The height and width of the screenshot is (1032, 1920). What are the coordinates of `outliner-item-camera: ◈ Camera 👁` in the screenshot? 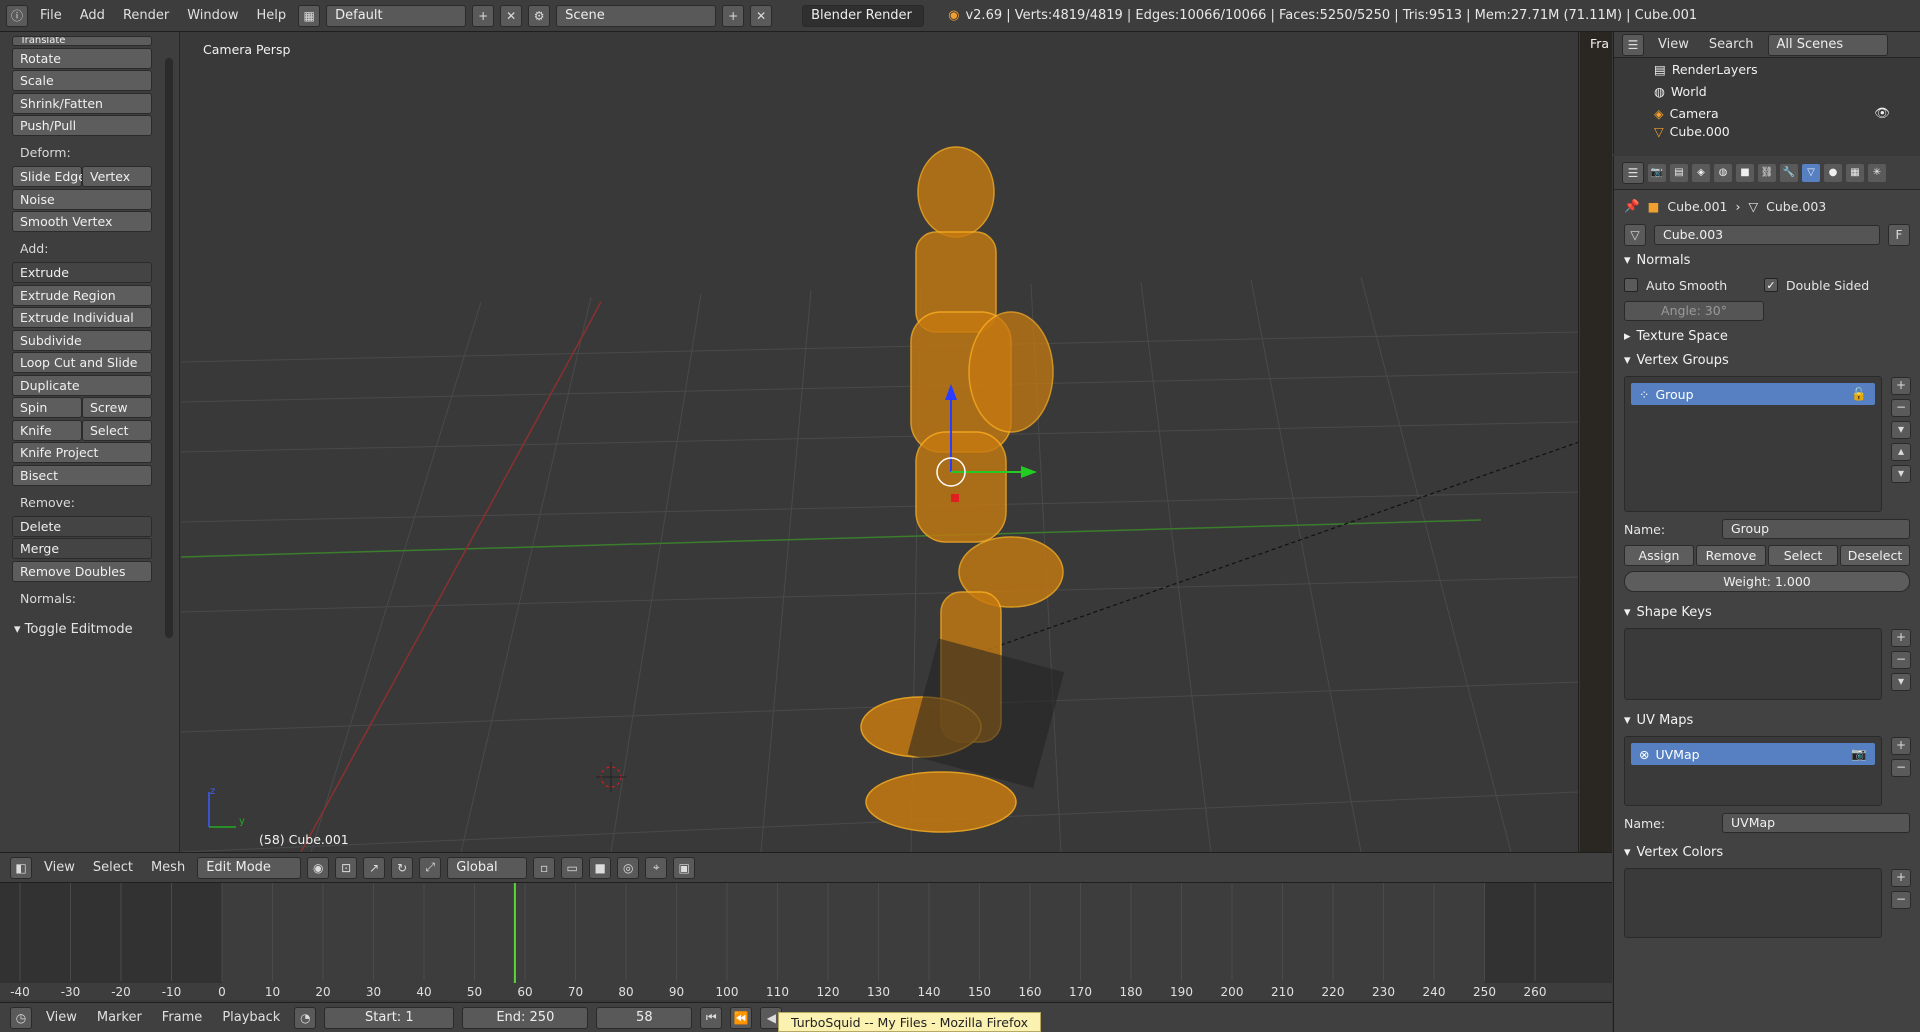 It's located at (1767, 113).